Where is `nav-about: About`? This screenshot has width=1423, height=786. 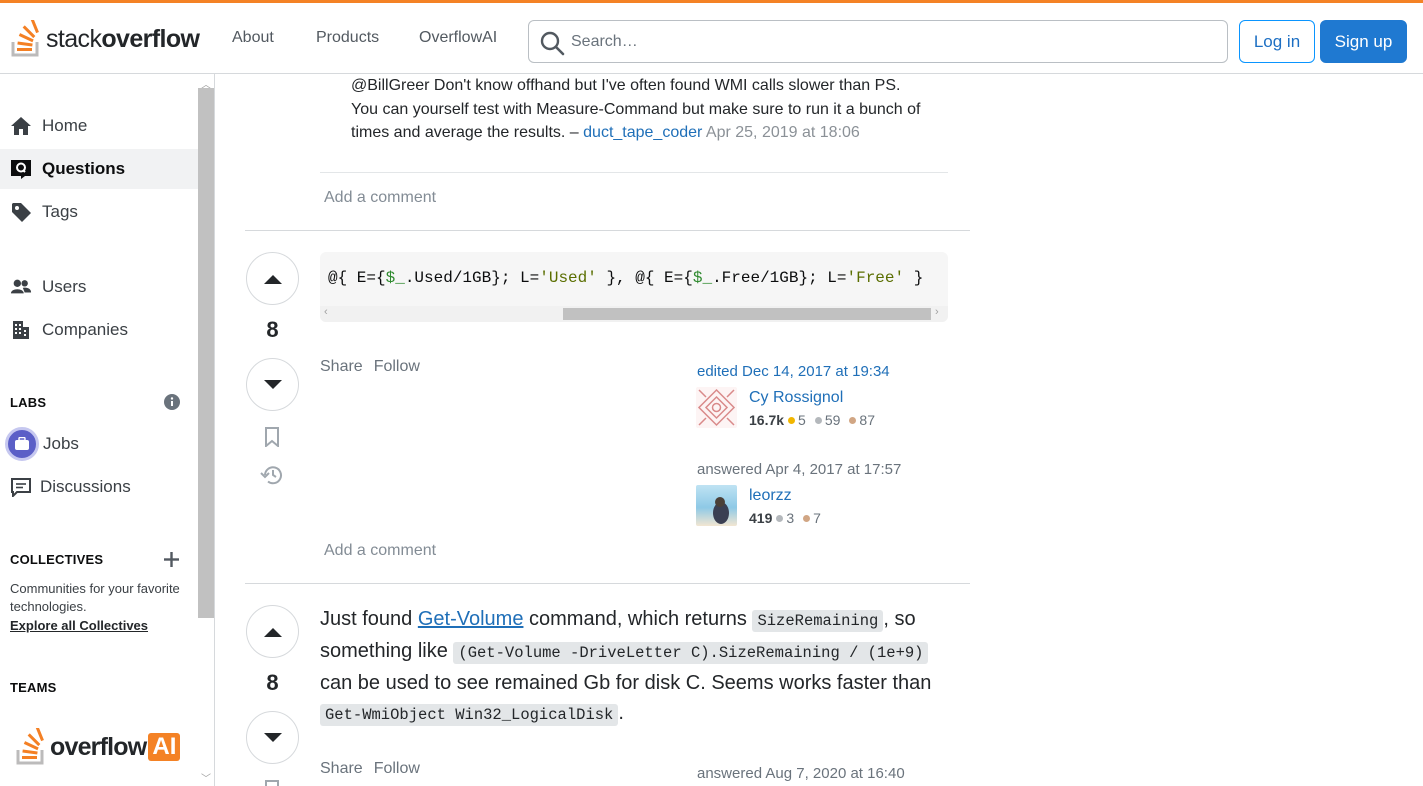 nav-about: About is located at coordinates (253, 38).